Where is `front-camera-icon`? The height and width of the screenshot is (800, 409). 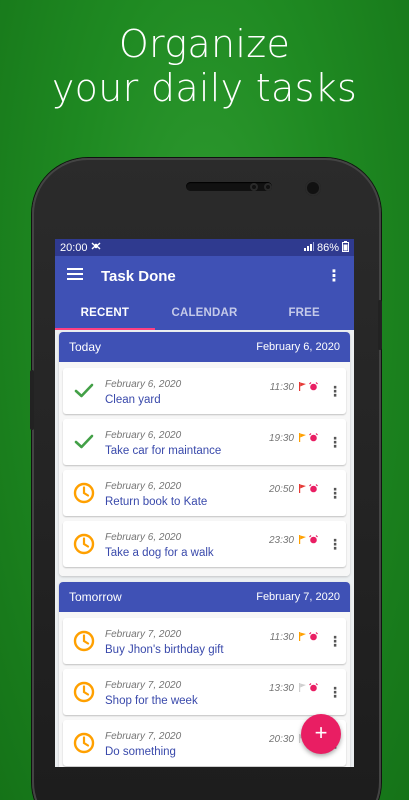
front-camera-icon is located at coordinates (313, 188).